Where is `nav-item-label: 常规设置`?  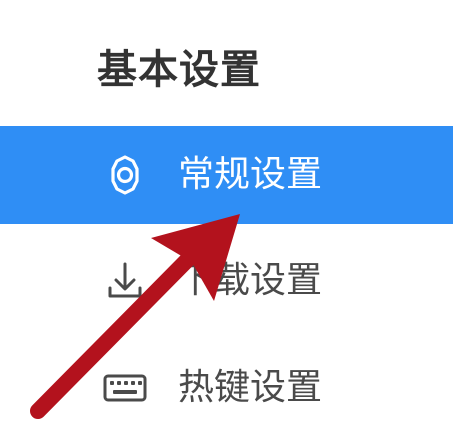
nav-item-label: 常规设置 is located at coordinates (250, 174).